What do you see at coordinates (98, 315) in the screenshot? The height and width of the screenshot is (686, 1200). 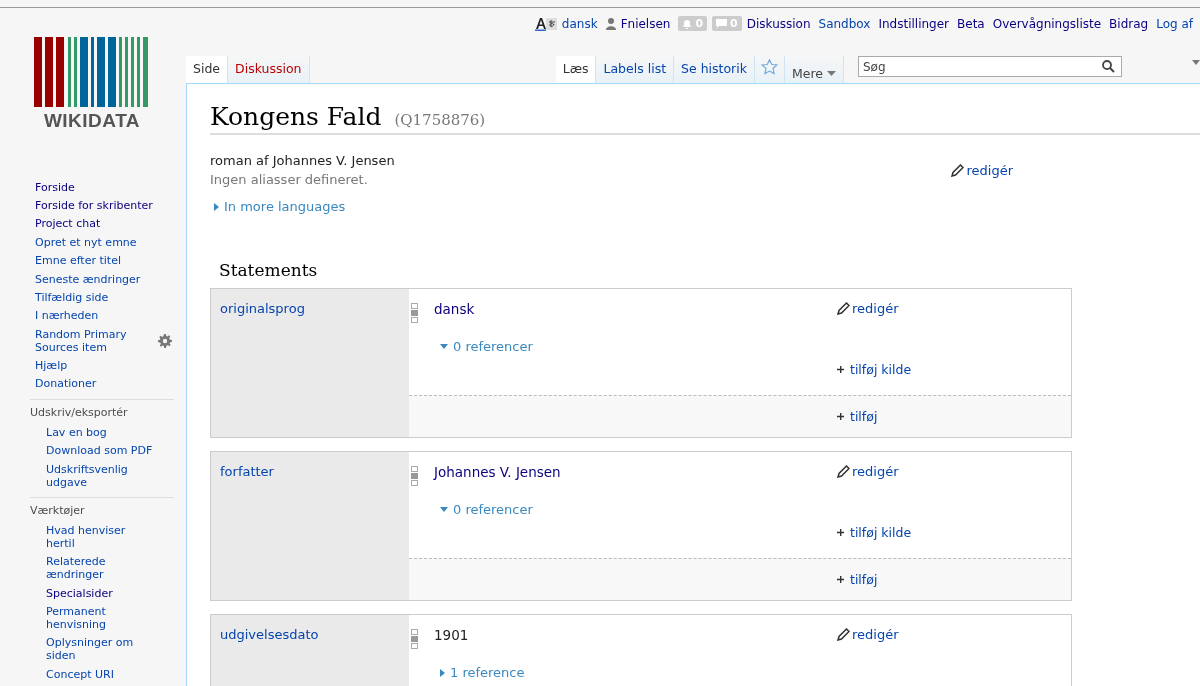 I see `sidebar-link: I nærheden` at bounding box center [98, 315].